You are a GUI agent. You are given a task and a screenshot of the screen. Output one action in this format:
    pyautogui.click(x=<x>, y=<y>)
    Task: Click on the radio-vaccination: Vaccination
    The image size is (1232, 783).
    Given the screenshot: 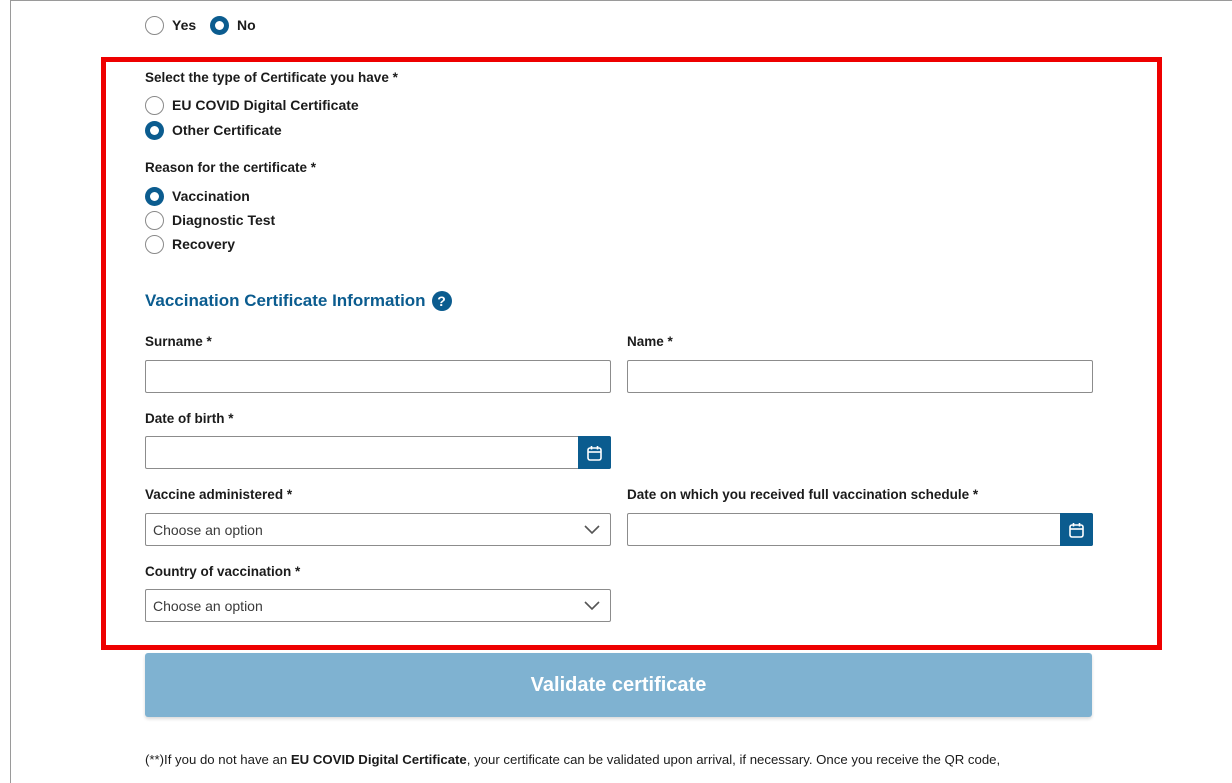 What is the action you would take?
    pyautogui.click(x=197, y=196)
    